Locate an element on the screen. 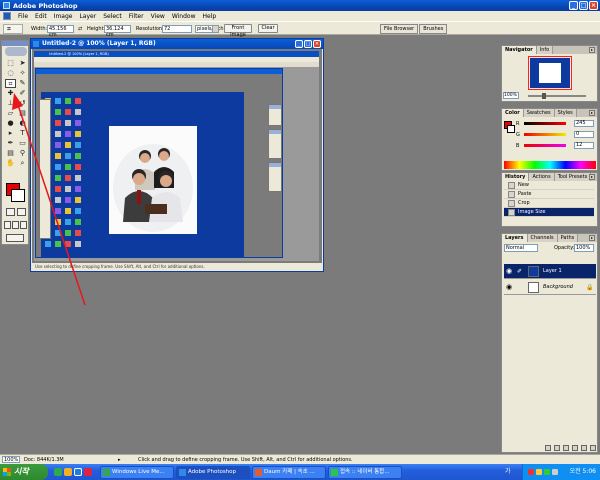 This screenshot has height=480, width=600. photoshop-menu-icon is located at coordinates (7, 16).